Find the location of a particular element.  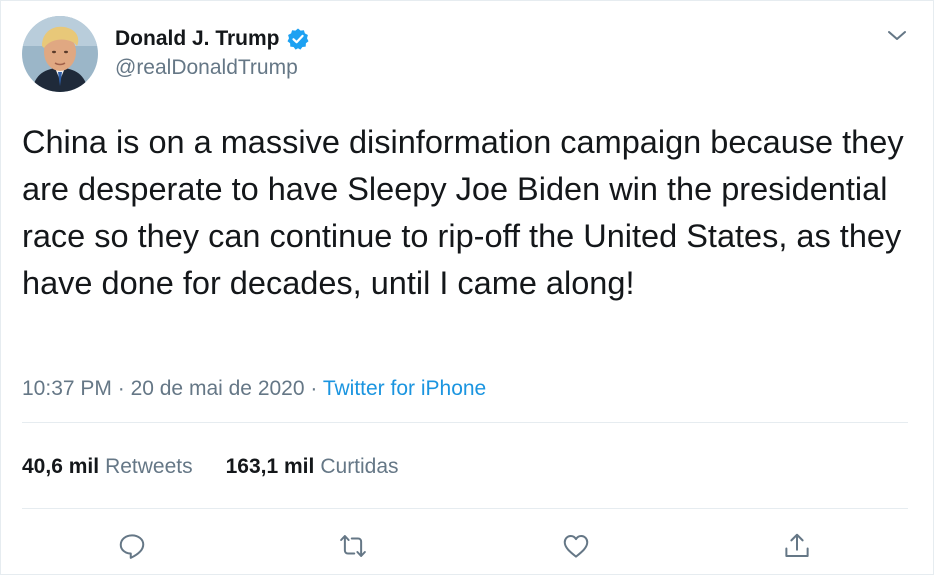

retweet-icon is located at coordinates (353, 546).